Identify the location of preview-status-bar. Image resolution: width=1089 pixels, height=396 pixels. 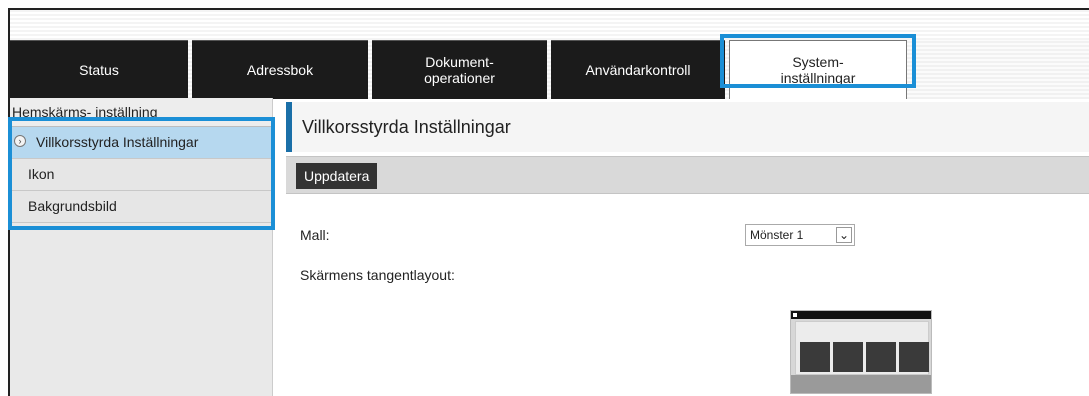
(861, 315).